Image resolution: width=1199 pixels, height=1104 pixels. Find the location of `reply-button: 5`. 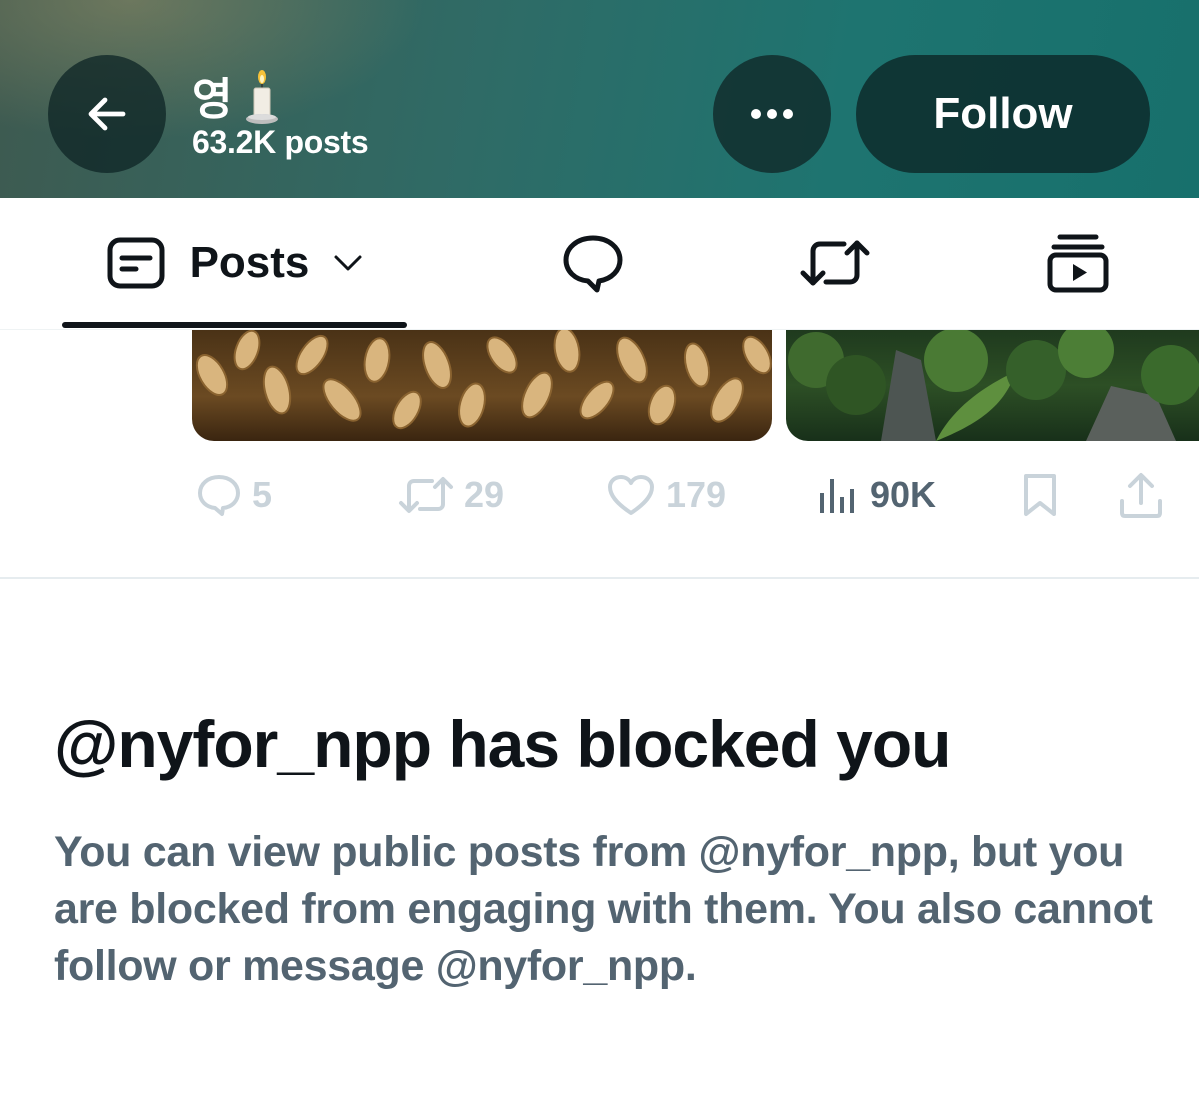

reply-button: 5 is located at coordinates (234, 495).